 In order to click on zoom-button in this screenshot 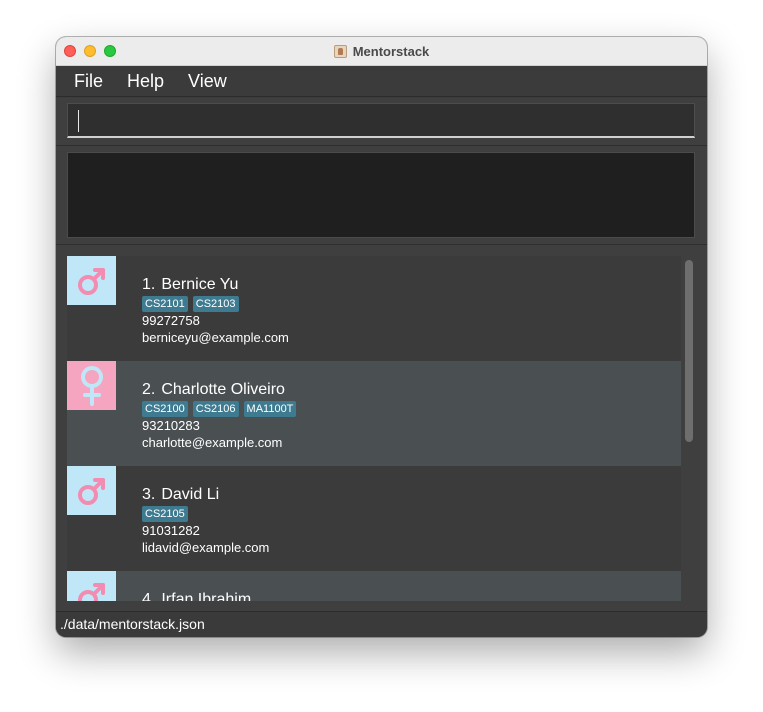, I will do `click(110, 51)`.